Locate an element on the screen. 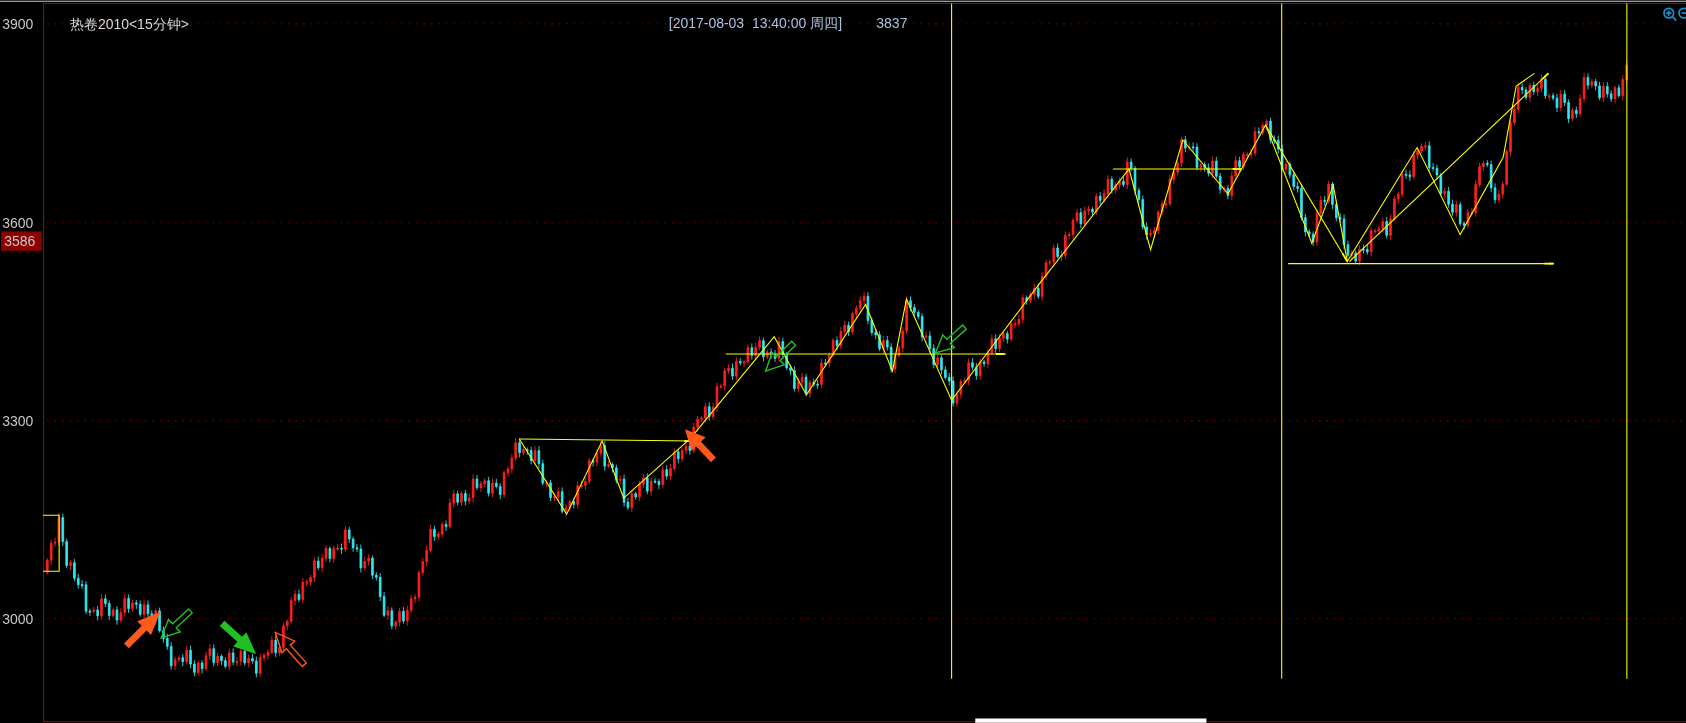  cursor-datetime: [2017-08-03 13:40:00 周四] is located at coordinates (755, 23).